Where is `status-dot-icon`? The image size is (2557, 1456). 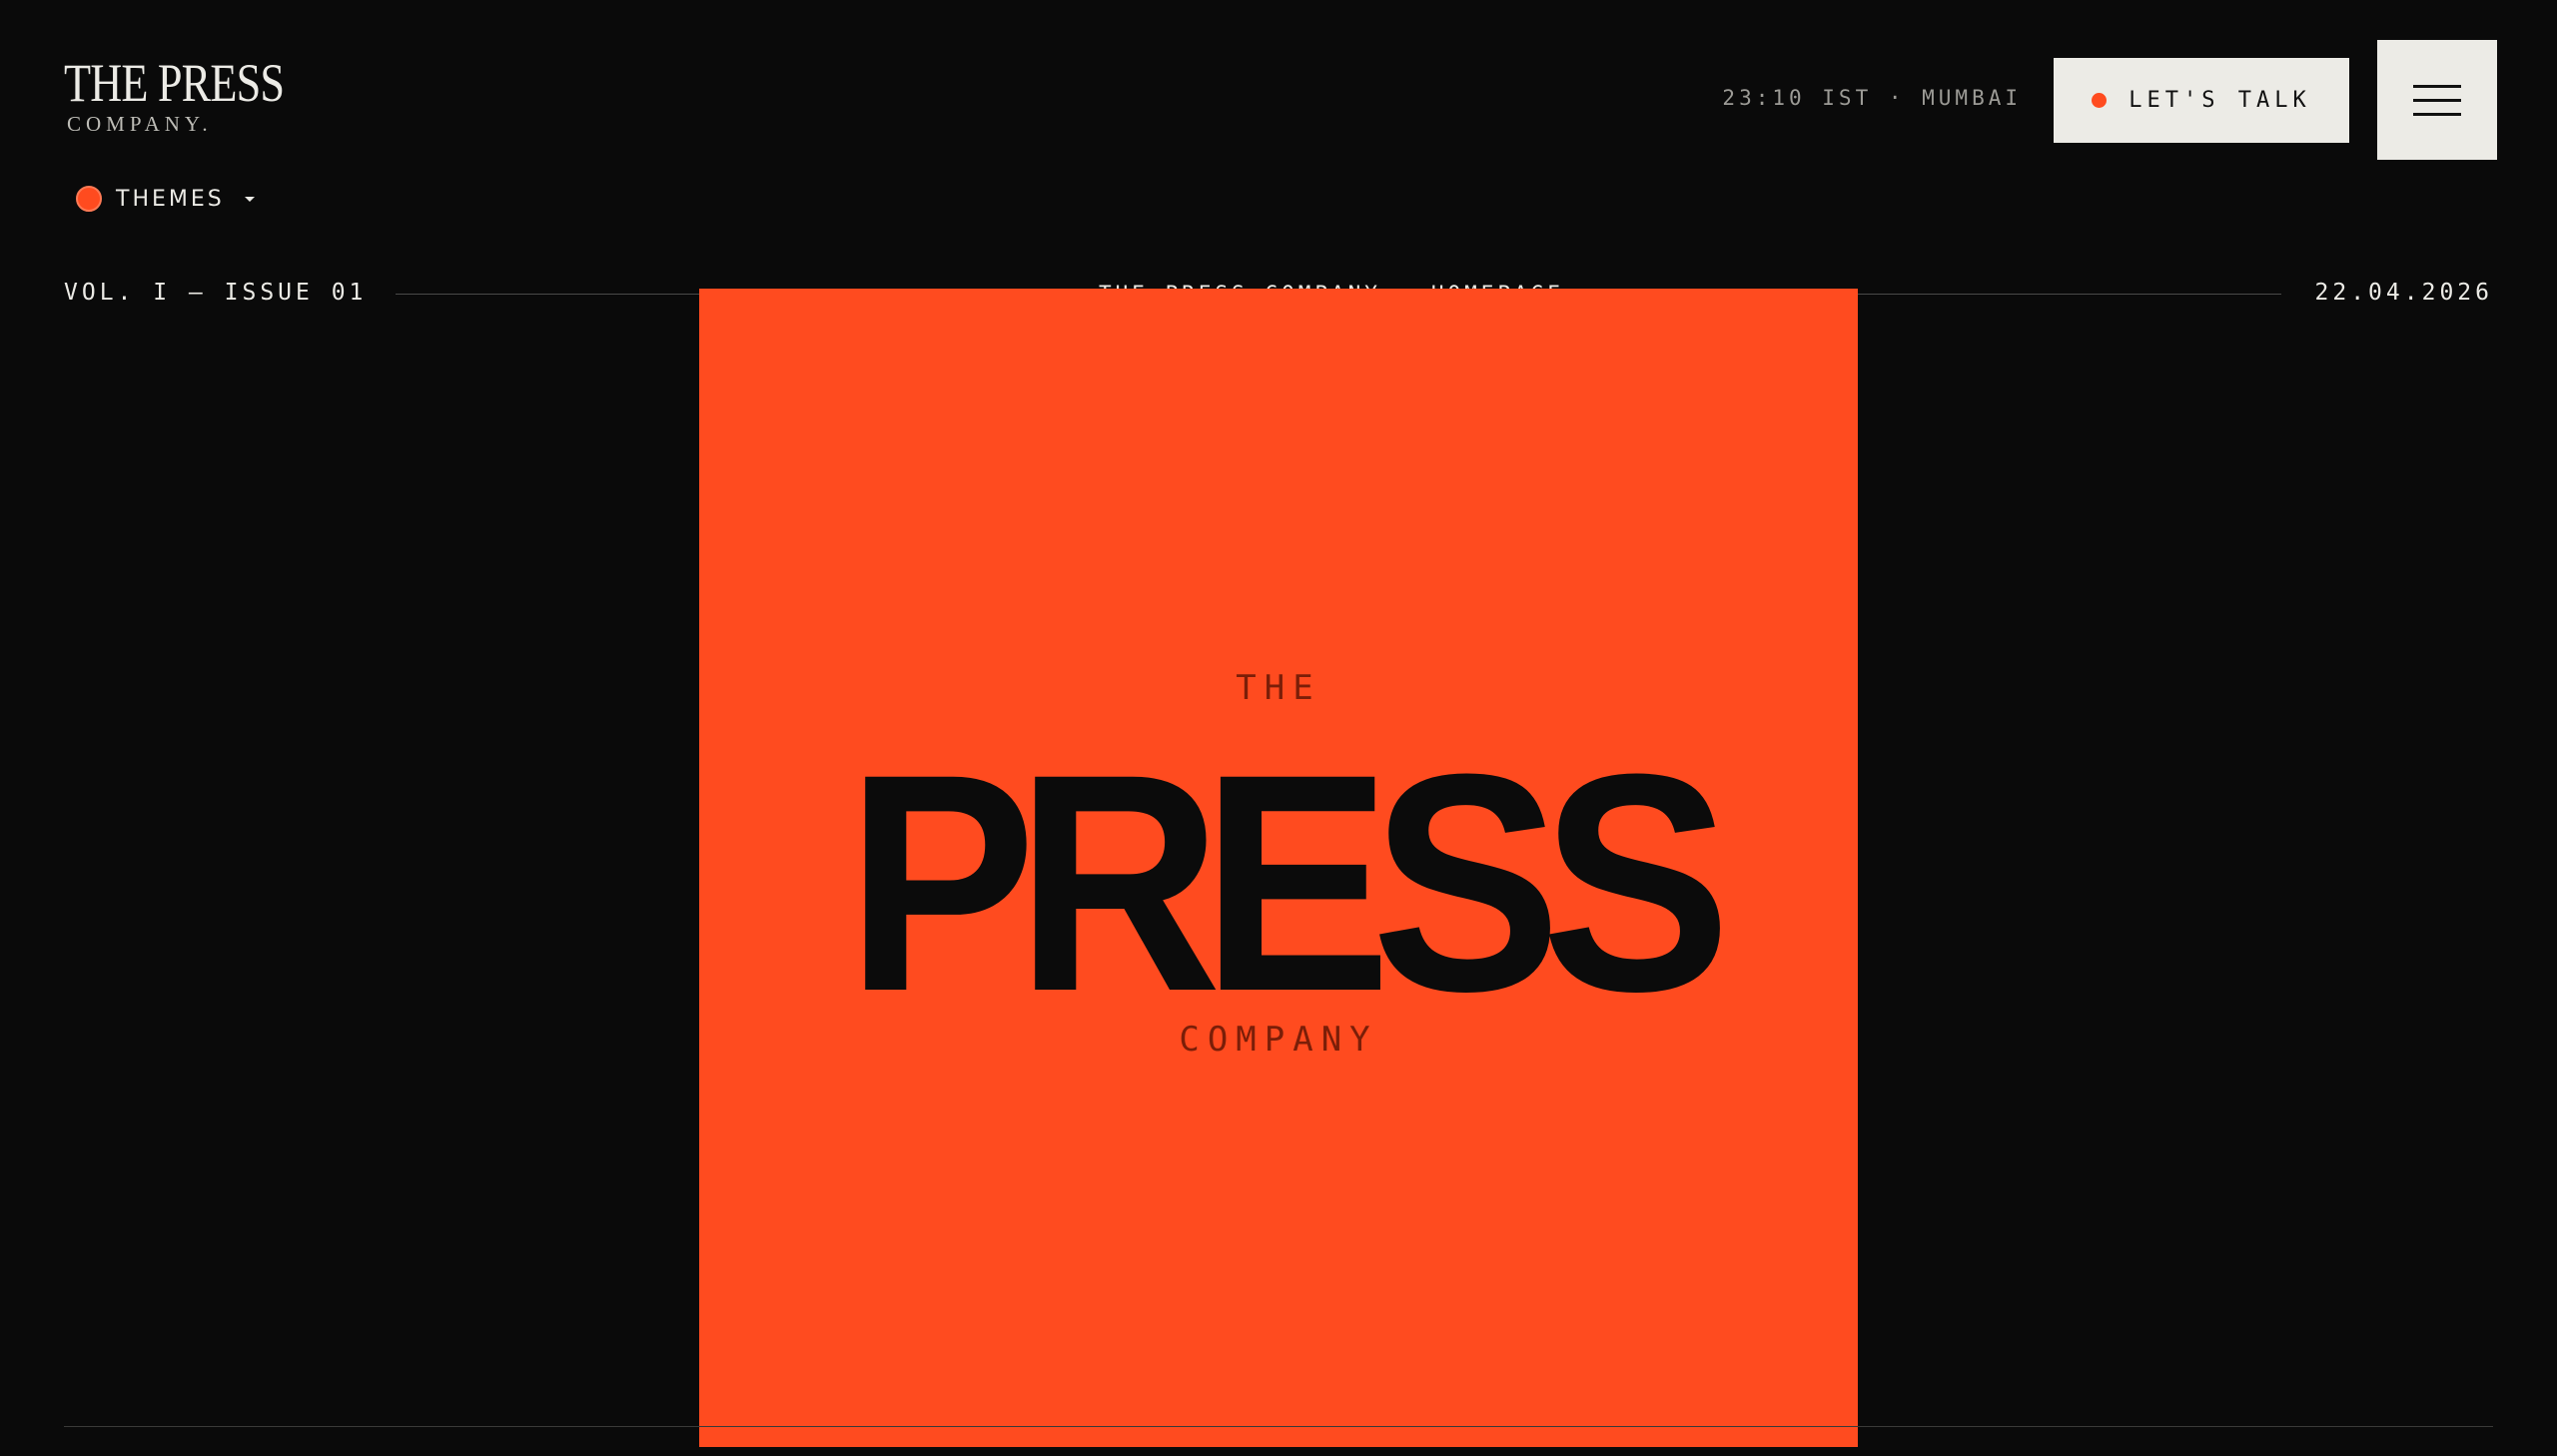 status-dot-icon is located at coordinates (2100, 100).